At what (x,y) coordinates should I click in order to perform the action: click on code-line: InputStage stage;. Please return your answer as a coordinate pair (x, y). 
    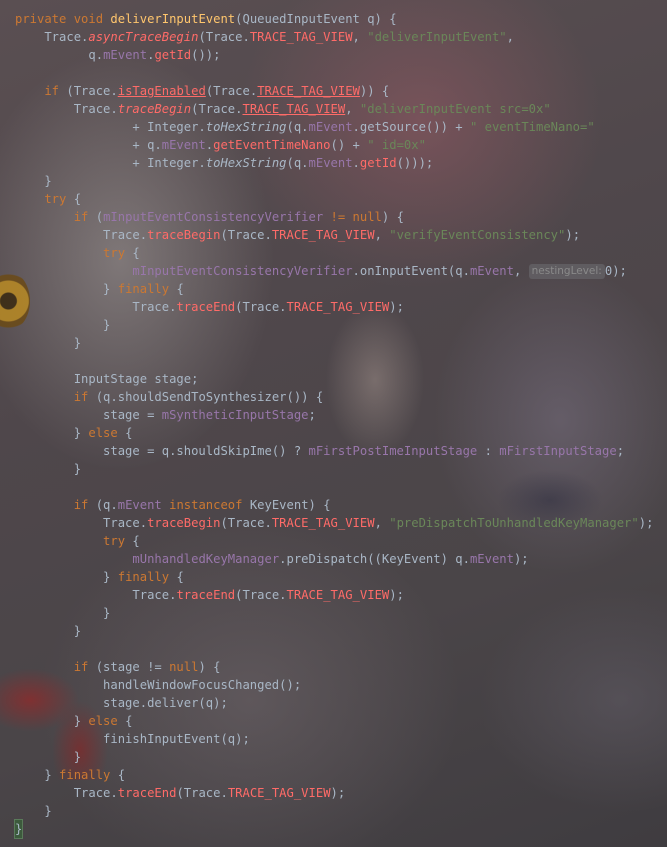
    Looking at the image, I should click on (334, 379).